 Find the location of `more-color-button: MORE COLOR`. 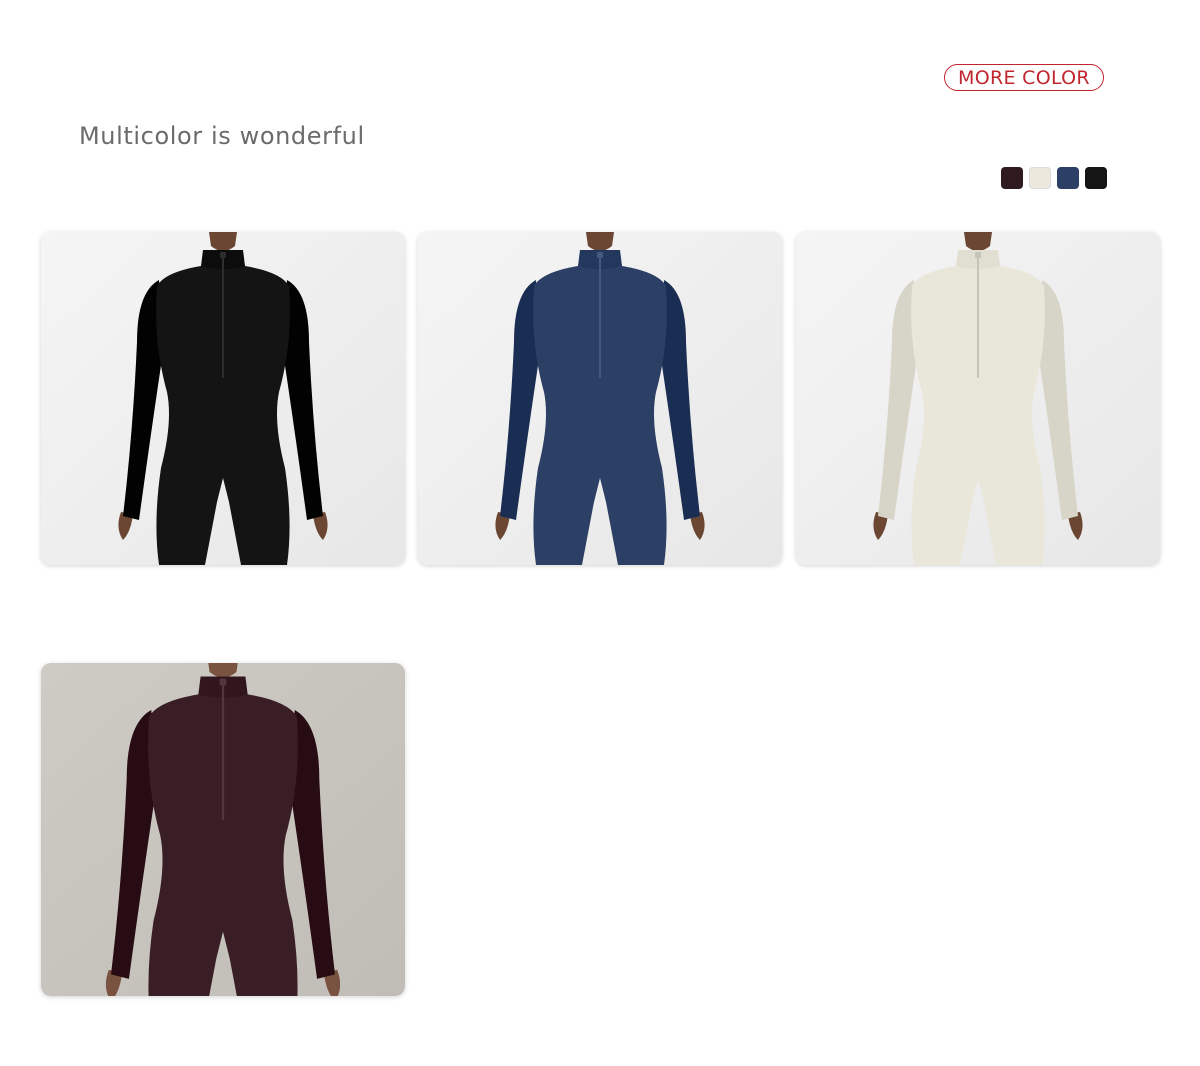

more-color-button: MORE COLOR is located at coordinates (1024, 77).